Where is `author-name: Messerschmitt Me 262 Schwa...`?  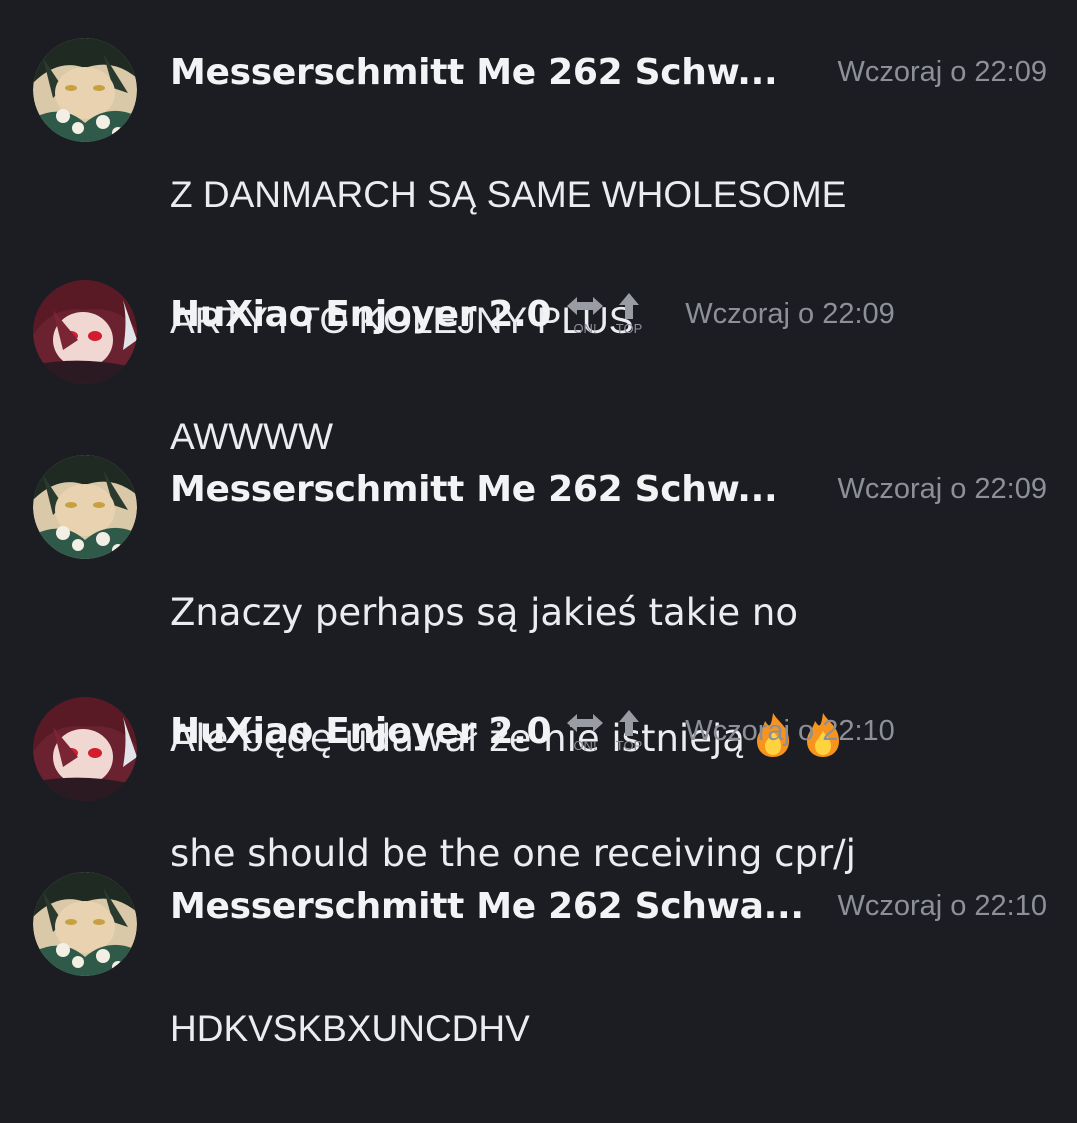
author-name: Messerschmitt Me 262 Schwa... is located at coordinates (487, 906).